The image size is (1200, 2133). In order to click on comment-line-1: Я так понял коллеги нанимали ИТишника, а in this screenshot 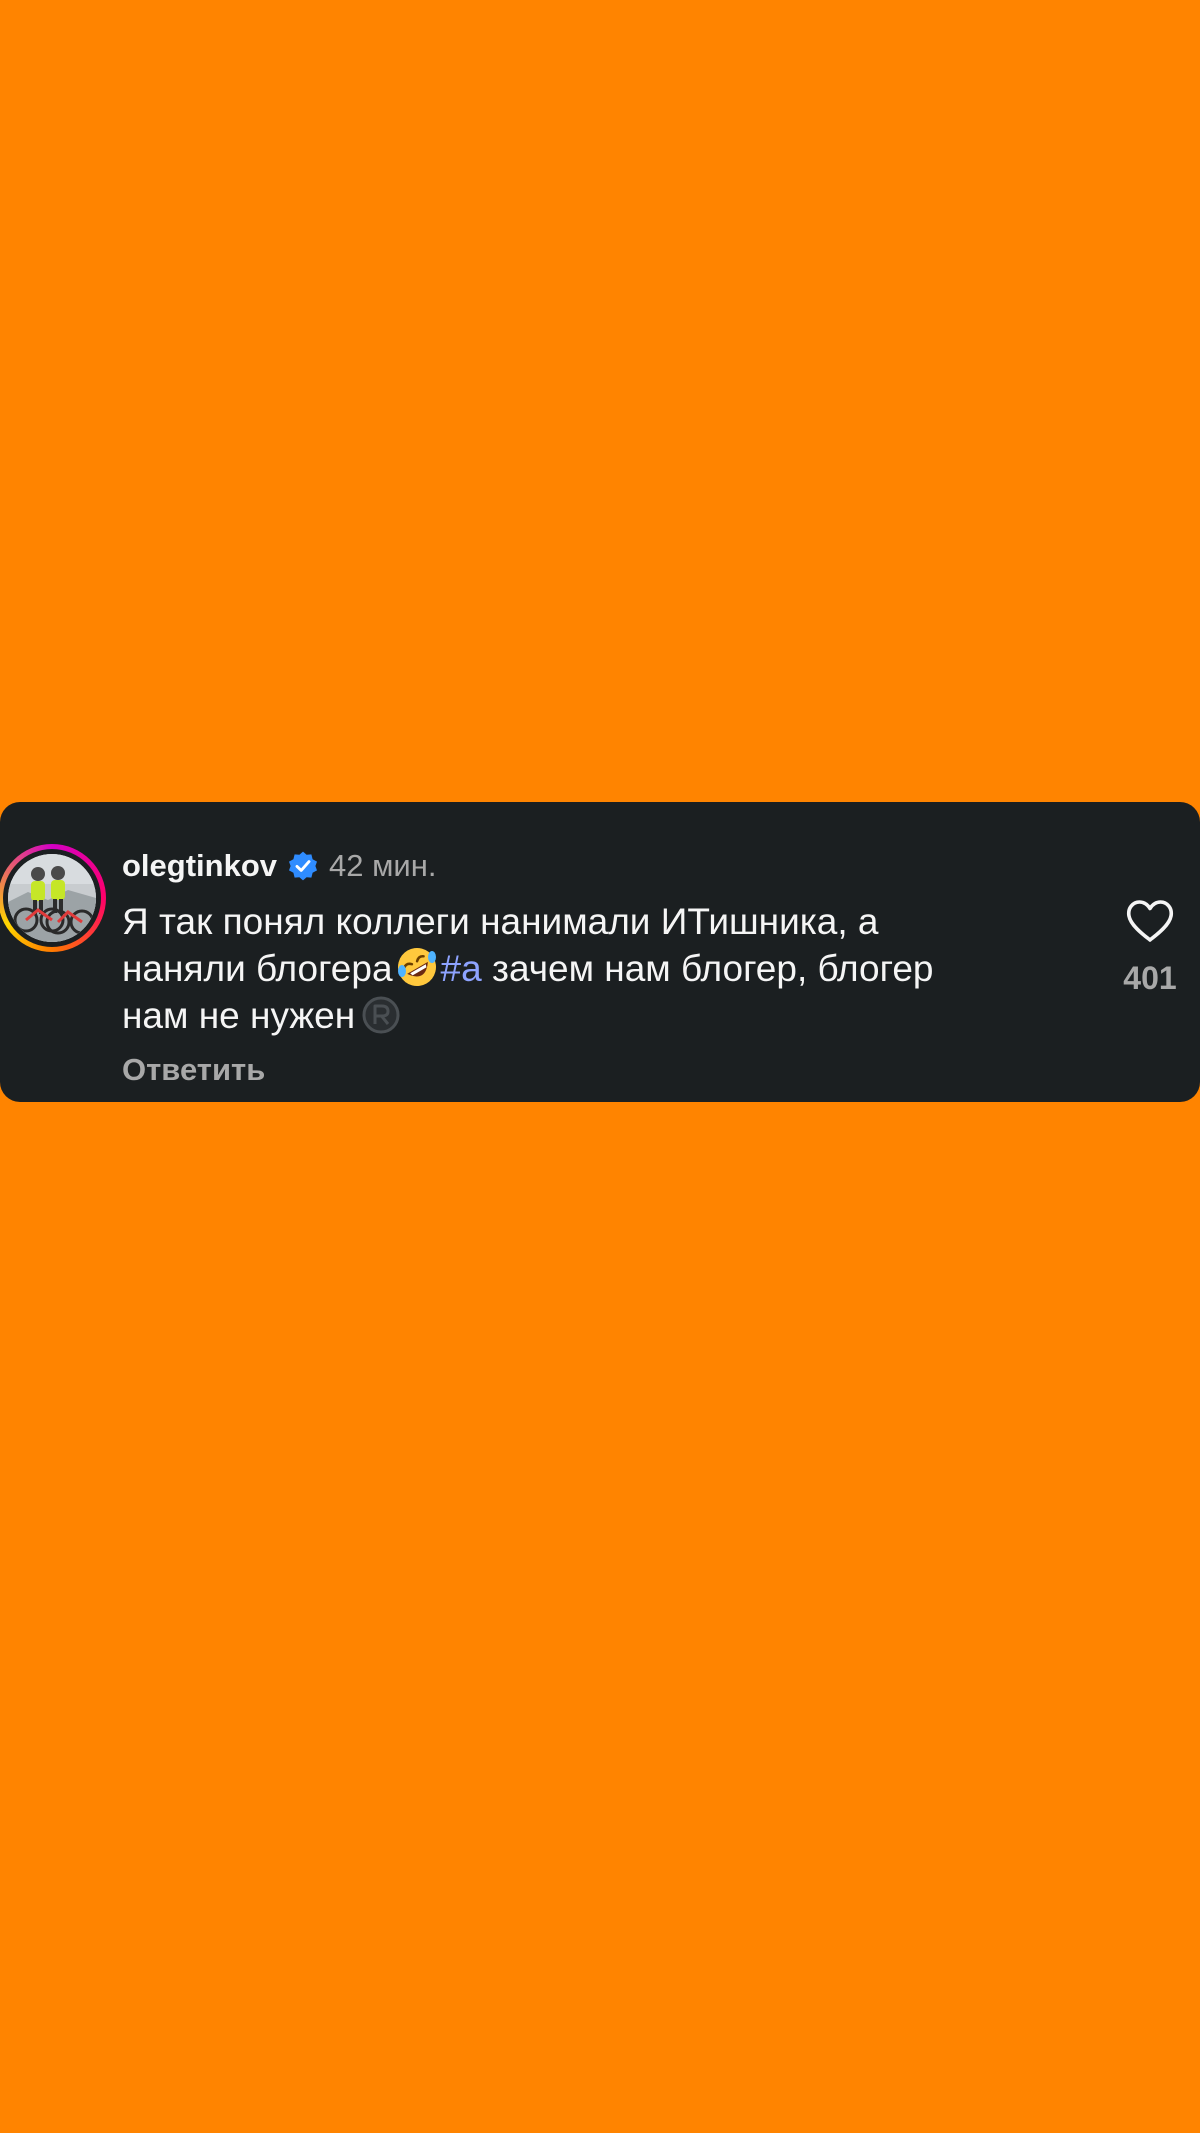, I will do `click(500, 921)`.